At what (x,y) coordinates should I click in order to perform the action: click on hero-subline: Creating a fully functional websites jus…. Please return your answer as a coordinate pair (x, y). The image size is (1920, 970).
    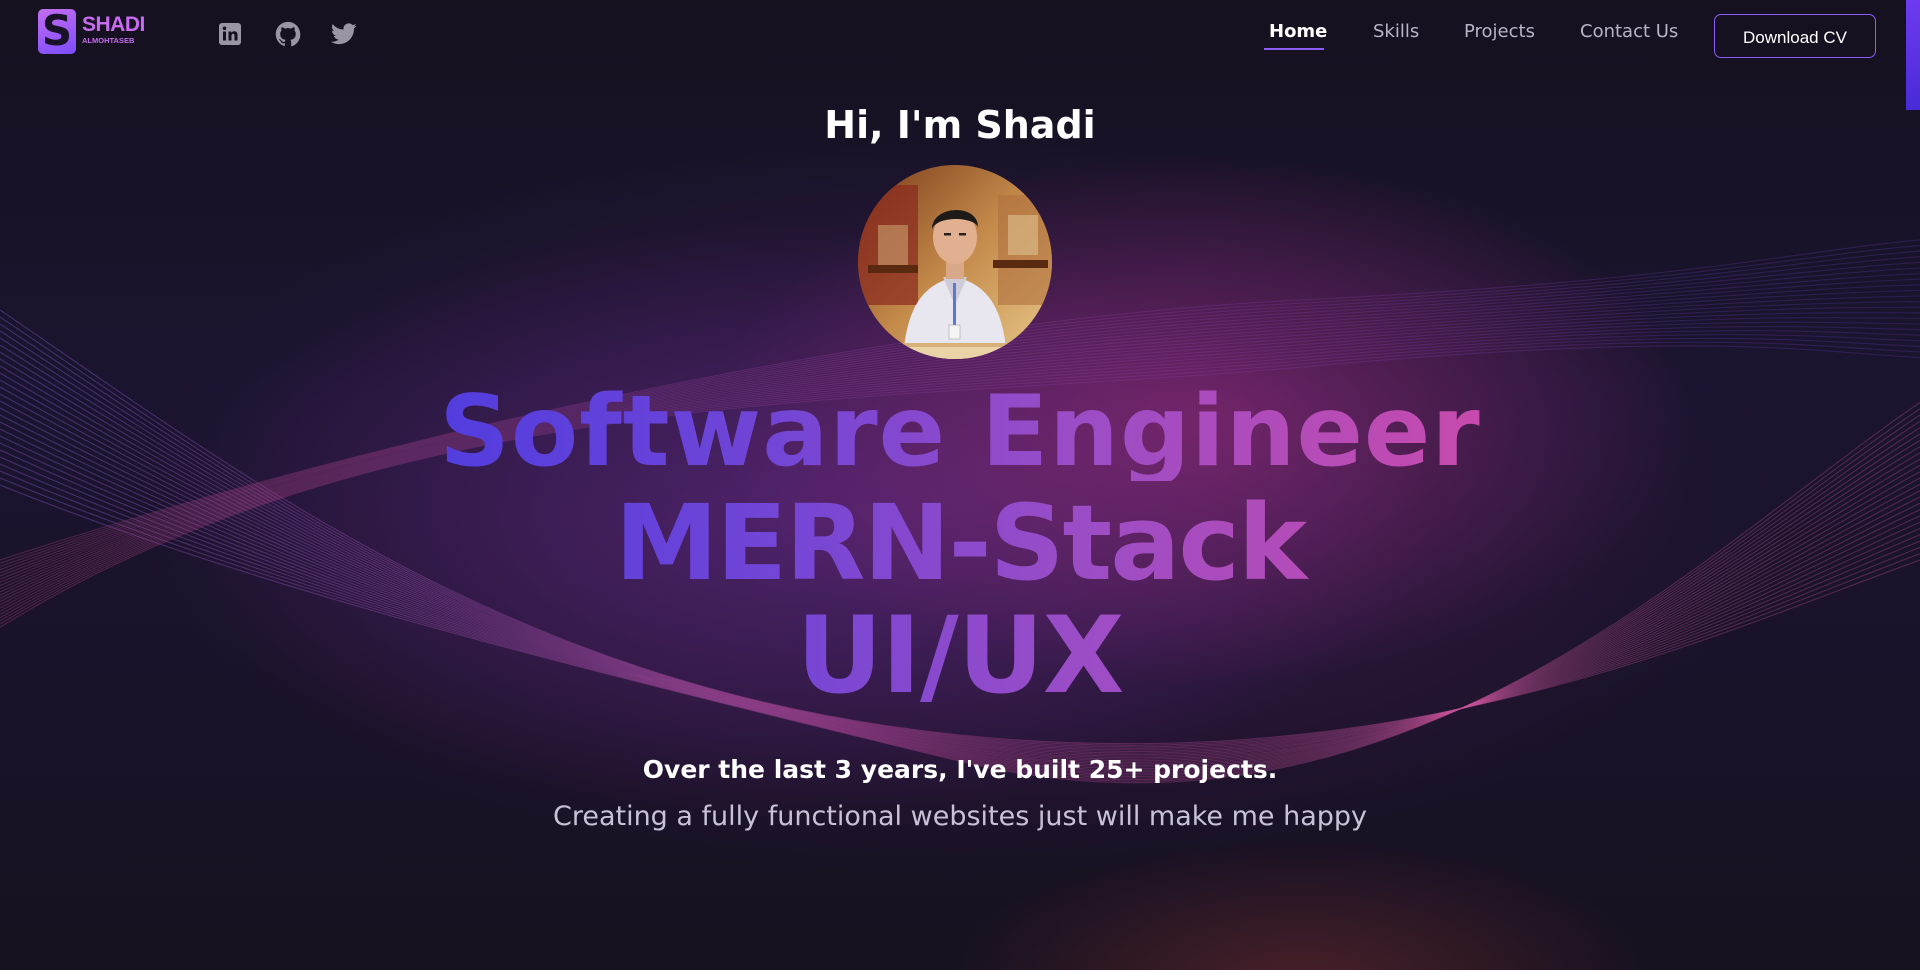
    Looking at the image, I should click on (960, 816).